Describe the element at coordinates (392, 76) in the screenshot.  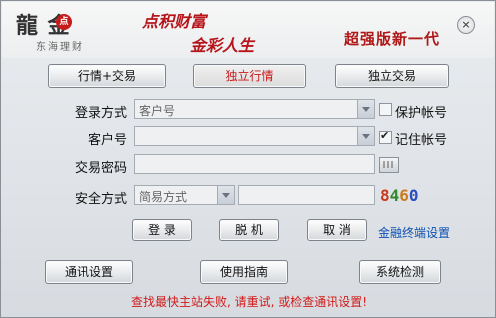
I see `tab-trade-only: 独立交易` at that location.